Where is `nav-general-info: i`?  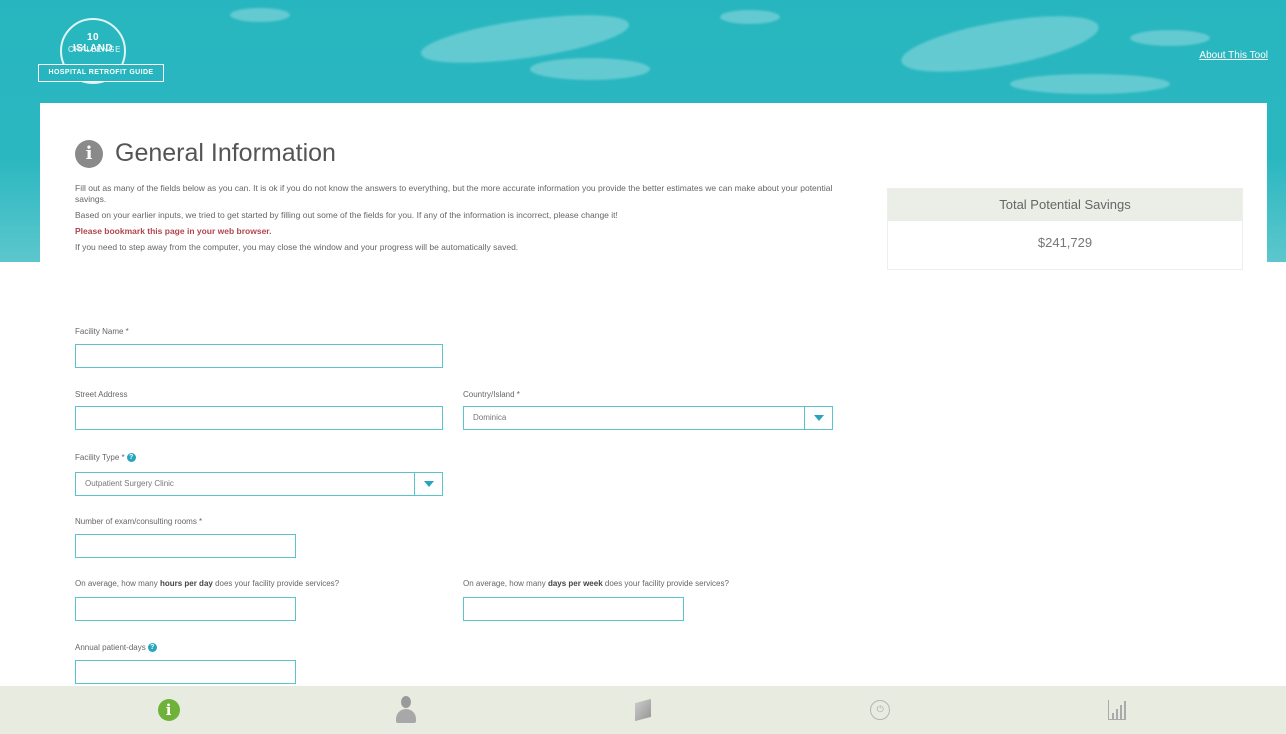 nav-general-info: i is located at coordinates (169, 710).